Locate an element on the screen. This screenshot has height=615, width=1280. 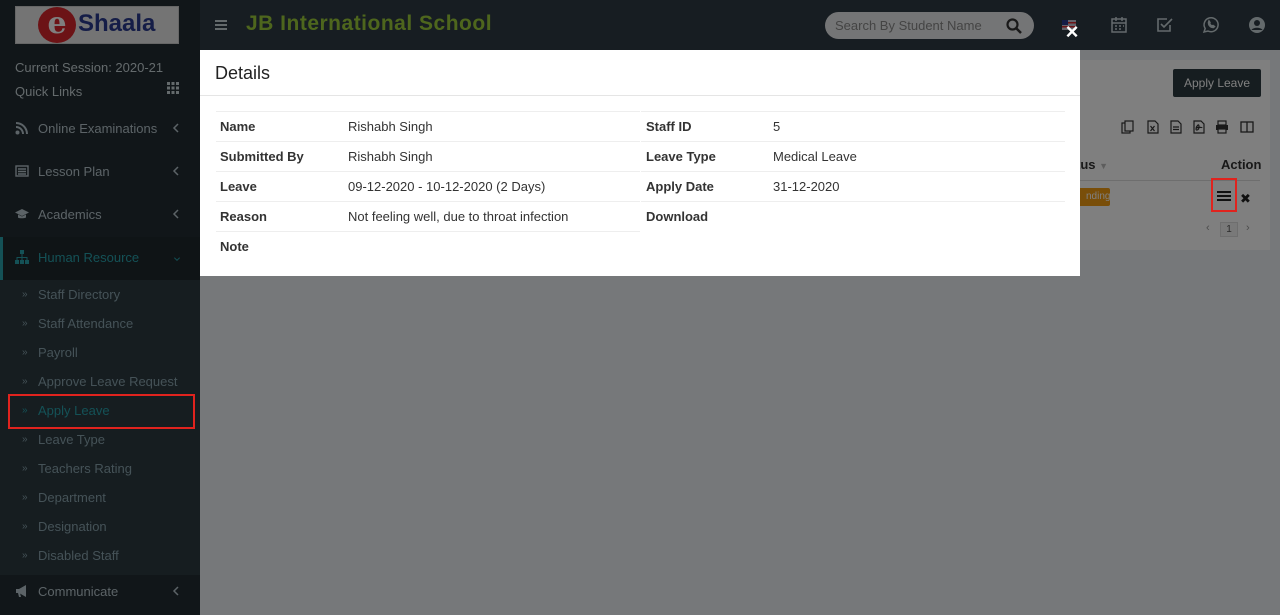
label-note: Note is located at coordinates (234, 246).